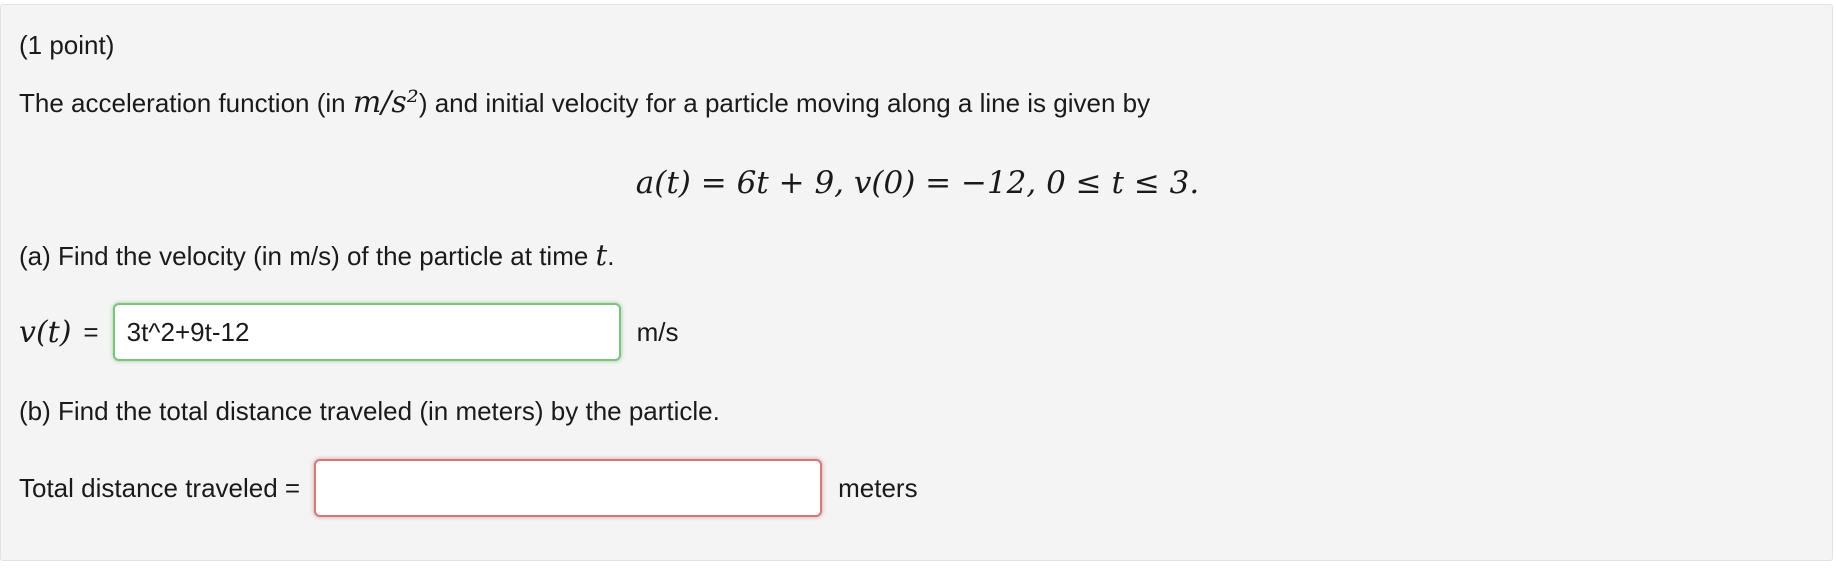  What do you see at coordinates (601, 255) in the screenshot?
I see `part-a-question-var: t` at bounding box center [601, 255].